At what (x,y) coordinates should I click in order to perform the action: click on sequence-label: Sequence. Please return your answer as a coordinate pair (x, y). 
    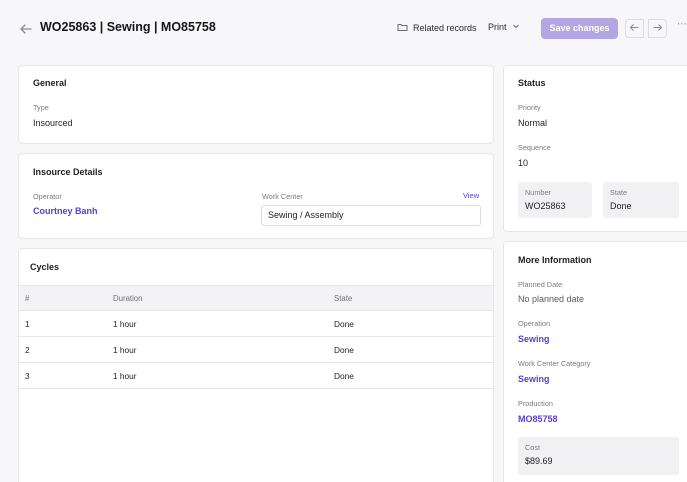
    Looking at the image, I should click on (534, 147).